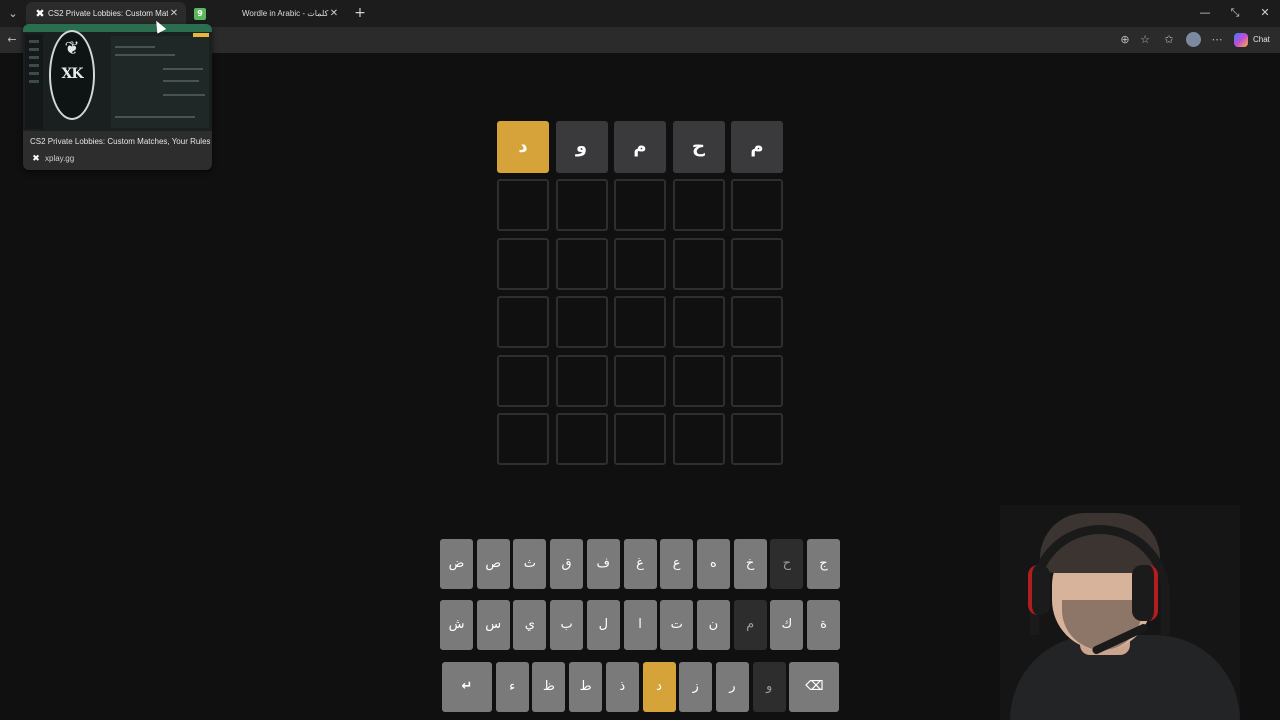 The height and width of the screenshot is (720, 1280). I want to click on key-letter: م, so click(750, 625).